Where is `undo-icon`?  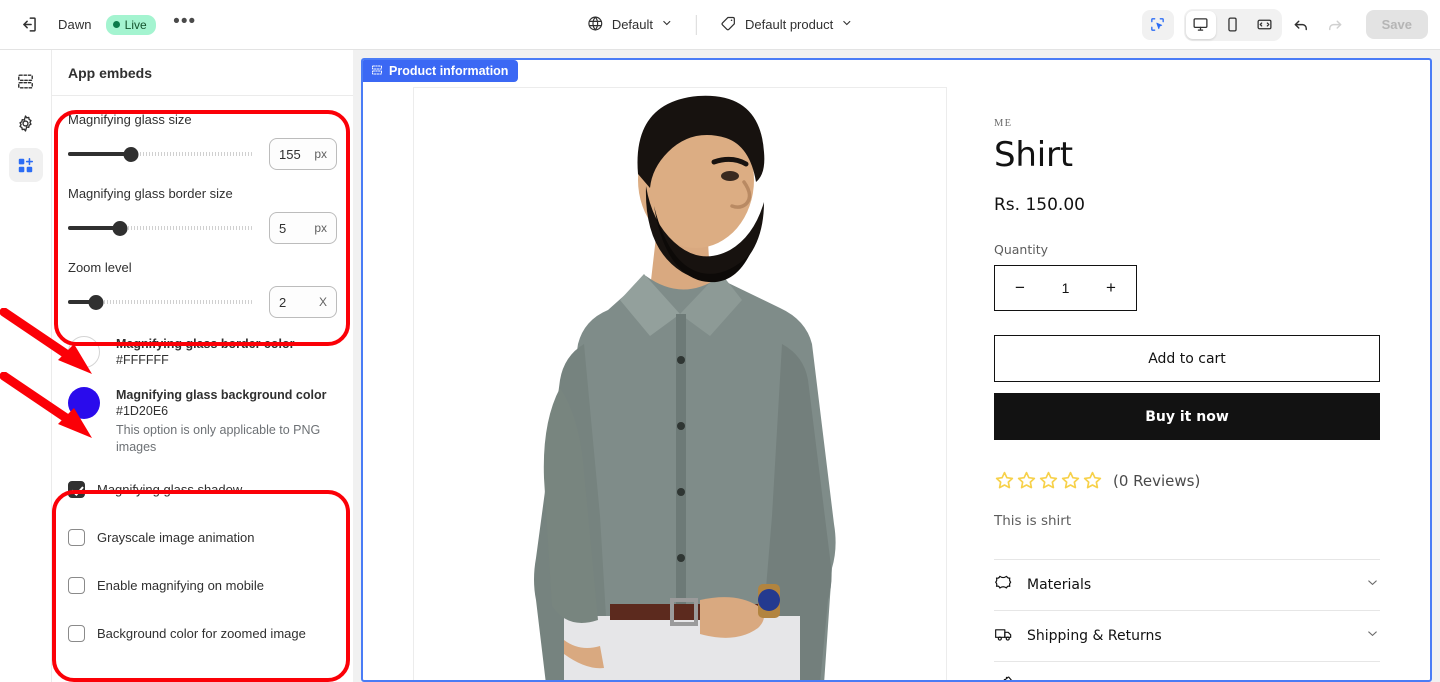
undo-icon is located at coordinates (1301, 25).